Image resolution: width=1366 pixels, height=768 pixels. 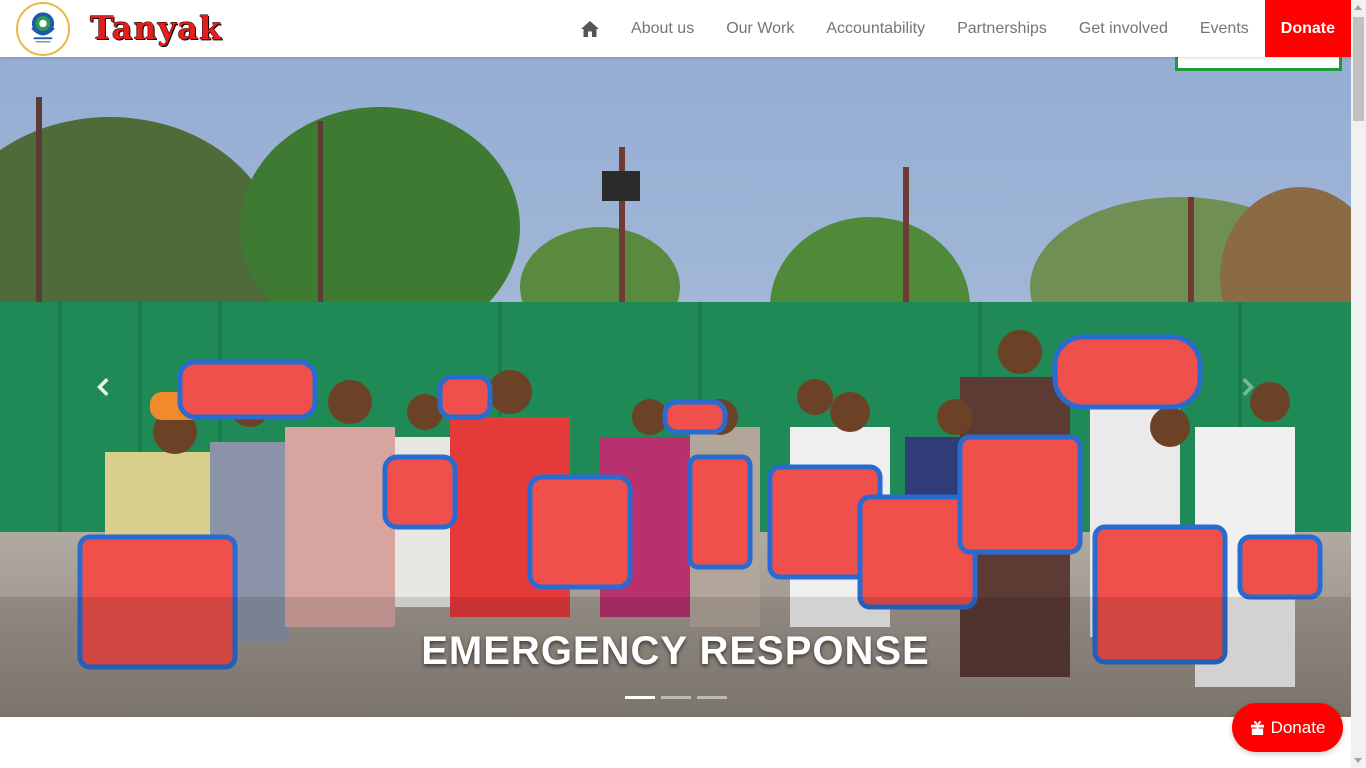 I want to click on nav-events: Events, so click(x=1224, y=28).